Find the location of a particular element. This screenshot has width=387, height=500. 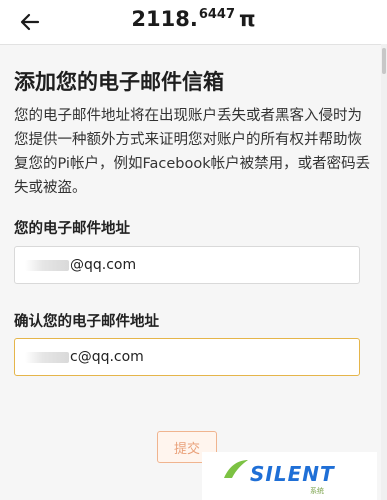

pi-balance: 2118.6447 π is located at coordinates (193, 19).